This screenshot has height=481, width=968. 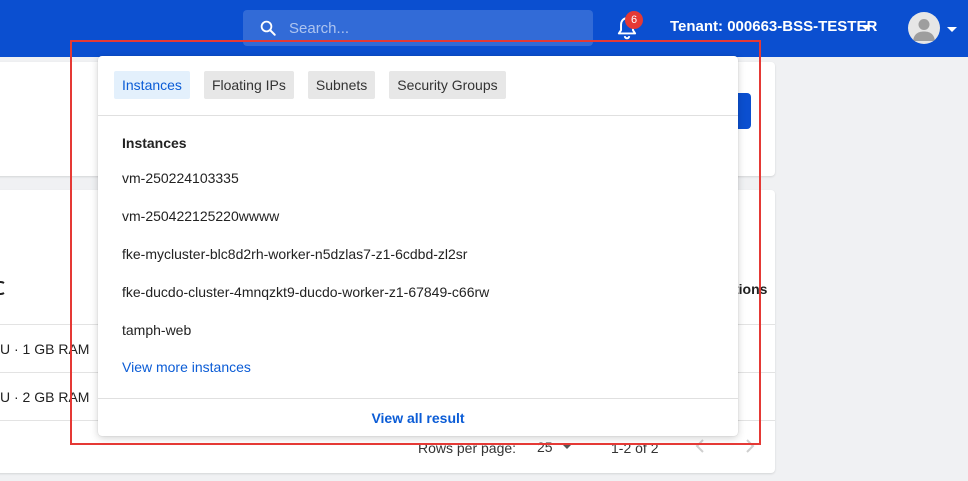 What do you see at coordinates (2, 288) in the screenshot?
I see `column-header-fragment` at bounding box center [2, 288].